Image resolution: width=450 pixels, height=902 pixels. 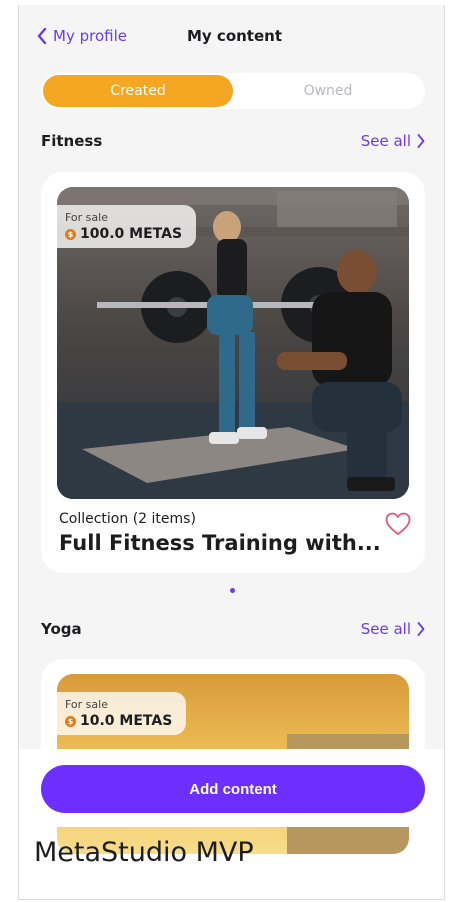 What do you see at coordinates (138, 91) in the screenshot?
I see `tab-created: Created` at bounding box center [138, 91].